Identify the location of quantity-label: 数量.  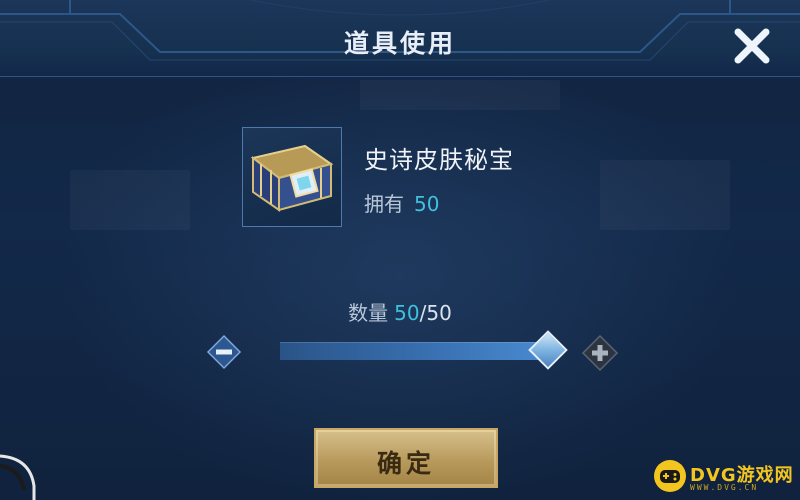
(368, 313).